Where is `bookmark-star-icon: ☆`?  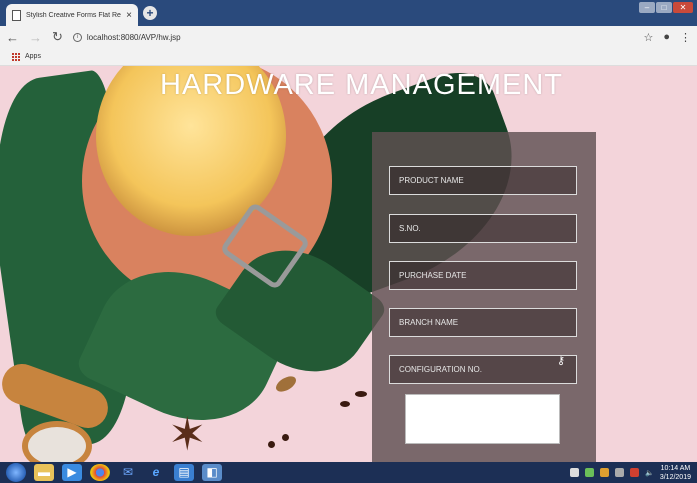 bookmark-star-icon: ☆ is located at coordinates (648, 37).